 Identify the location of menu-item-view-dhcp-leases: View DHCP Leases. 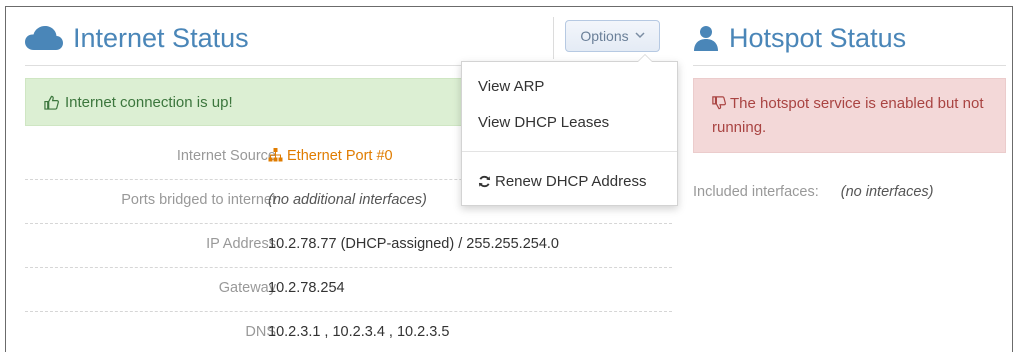
(543, 122).